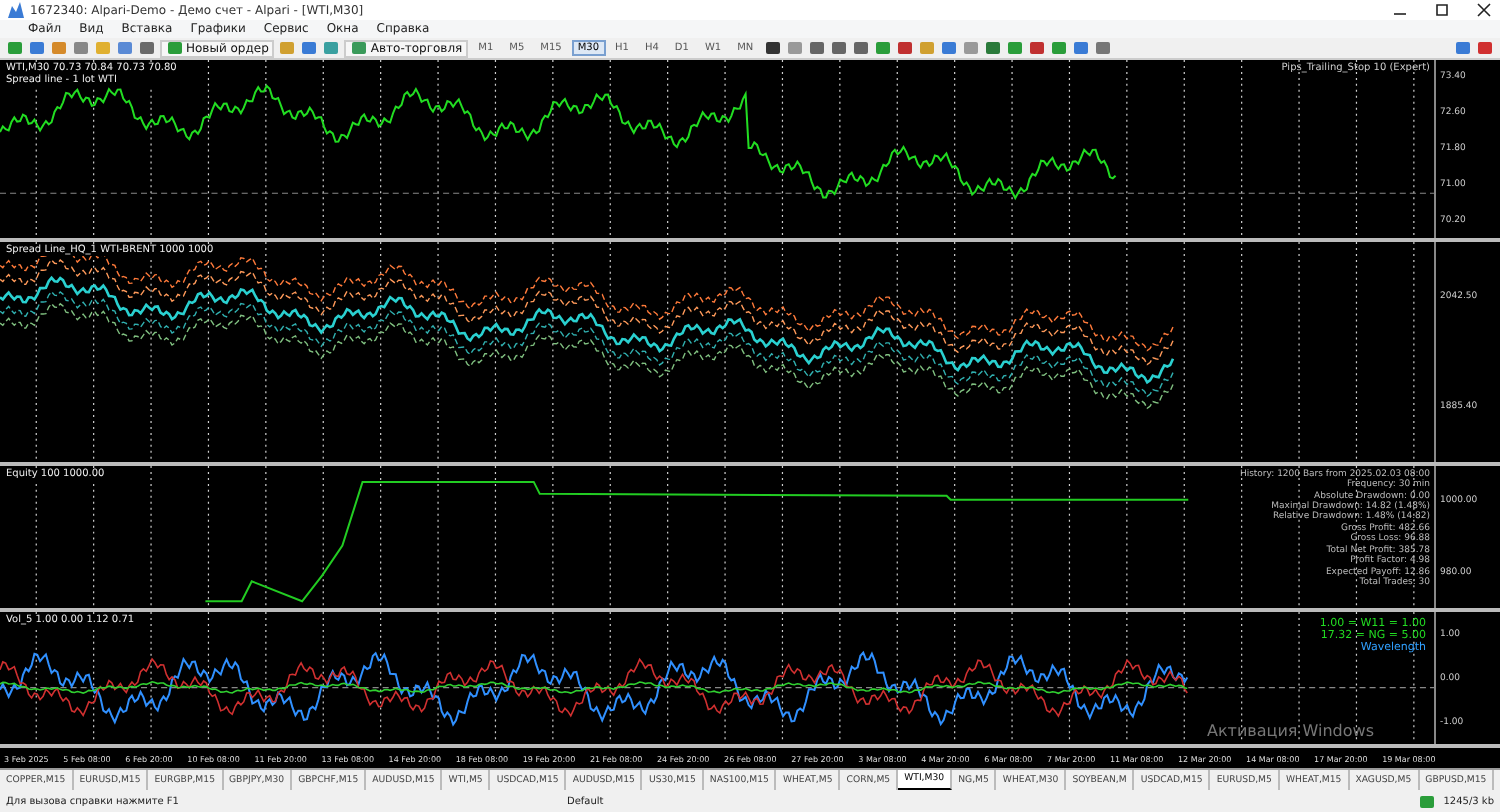  What do you see at coordinates (1290, 731) in the screenshot?
I see `activation-notice: Активация Windows` at bounding box center [1290, 731].